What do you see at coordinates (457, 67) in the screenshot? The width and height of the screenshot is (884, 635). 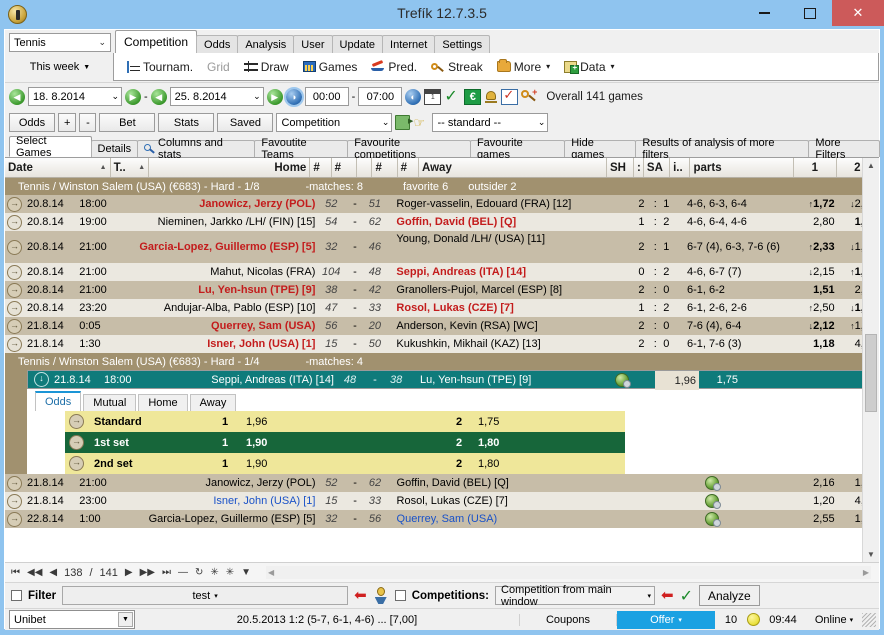 I see `streak-button: Streak` at bounding box center [457, 67].